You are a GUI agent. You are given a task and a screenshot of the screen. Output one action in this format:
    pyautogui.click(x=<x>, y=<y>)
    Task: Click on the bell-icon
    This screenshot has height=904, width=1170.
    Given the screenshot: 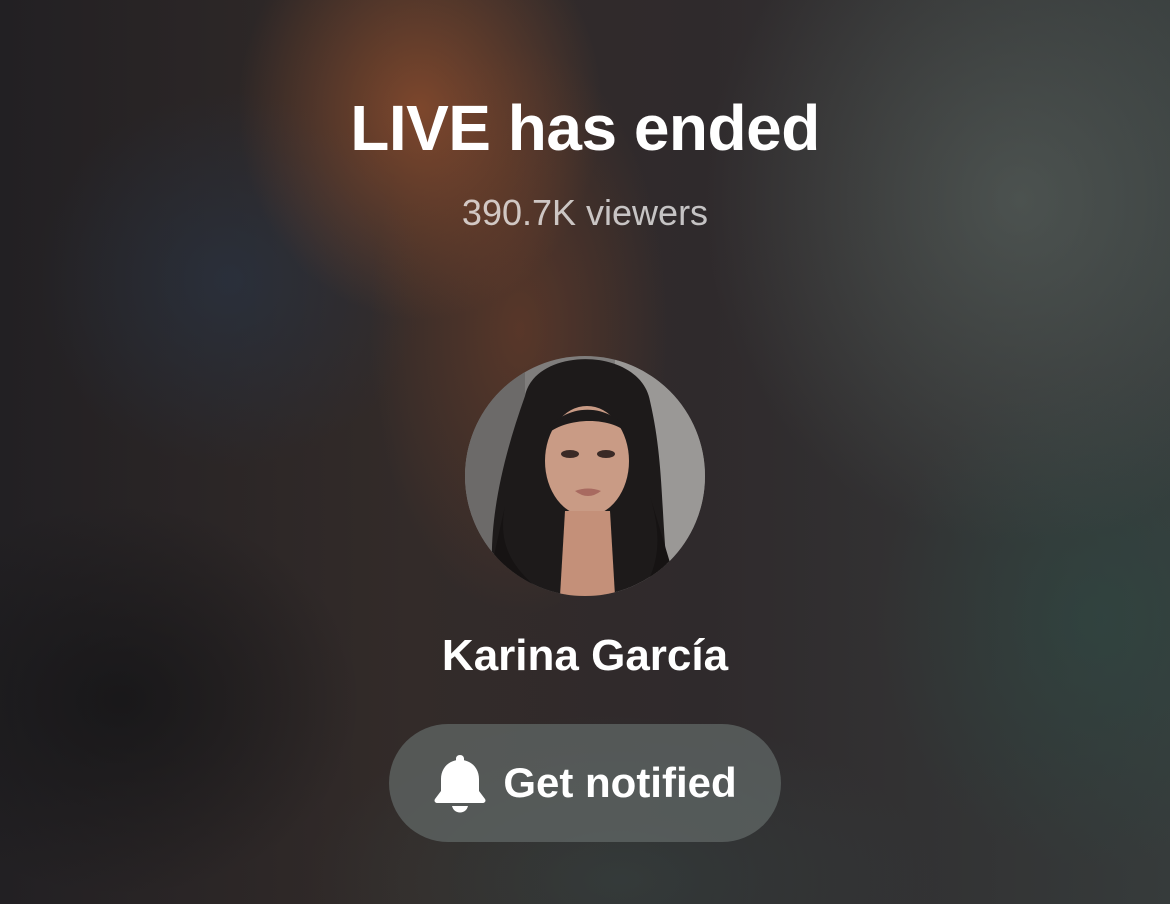 What is the action you would take?
    pyautogui.click(x=460, y=783)
    